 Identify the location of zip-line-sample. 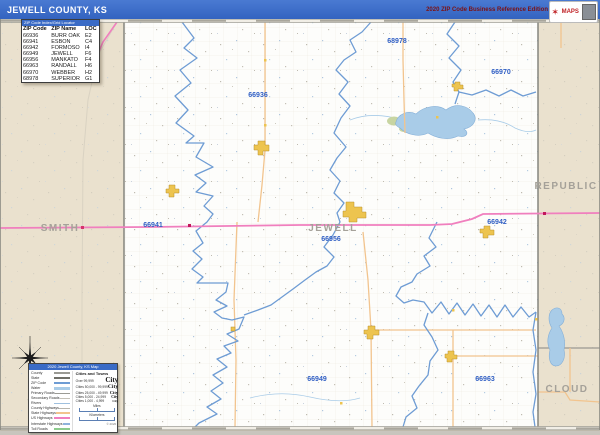
(61, 383).